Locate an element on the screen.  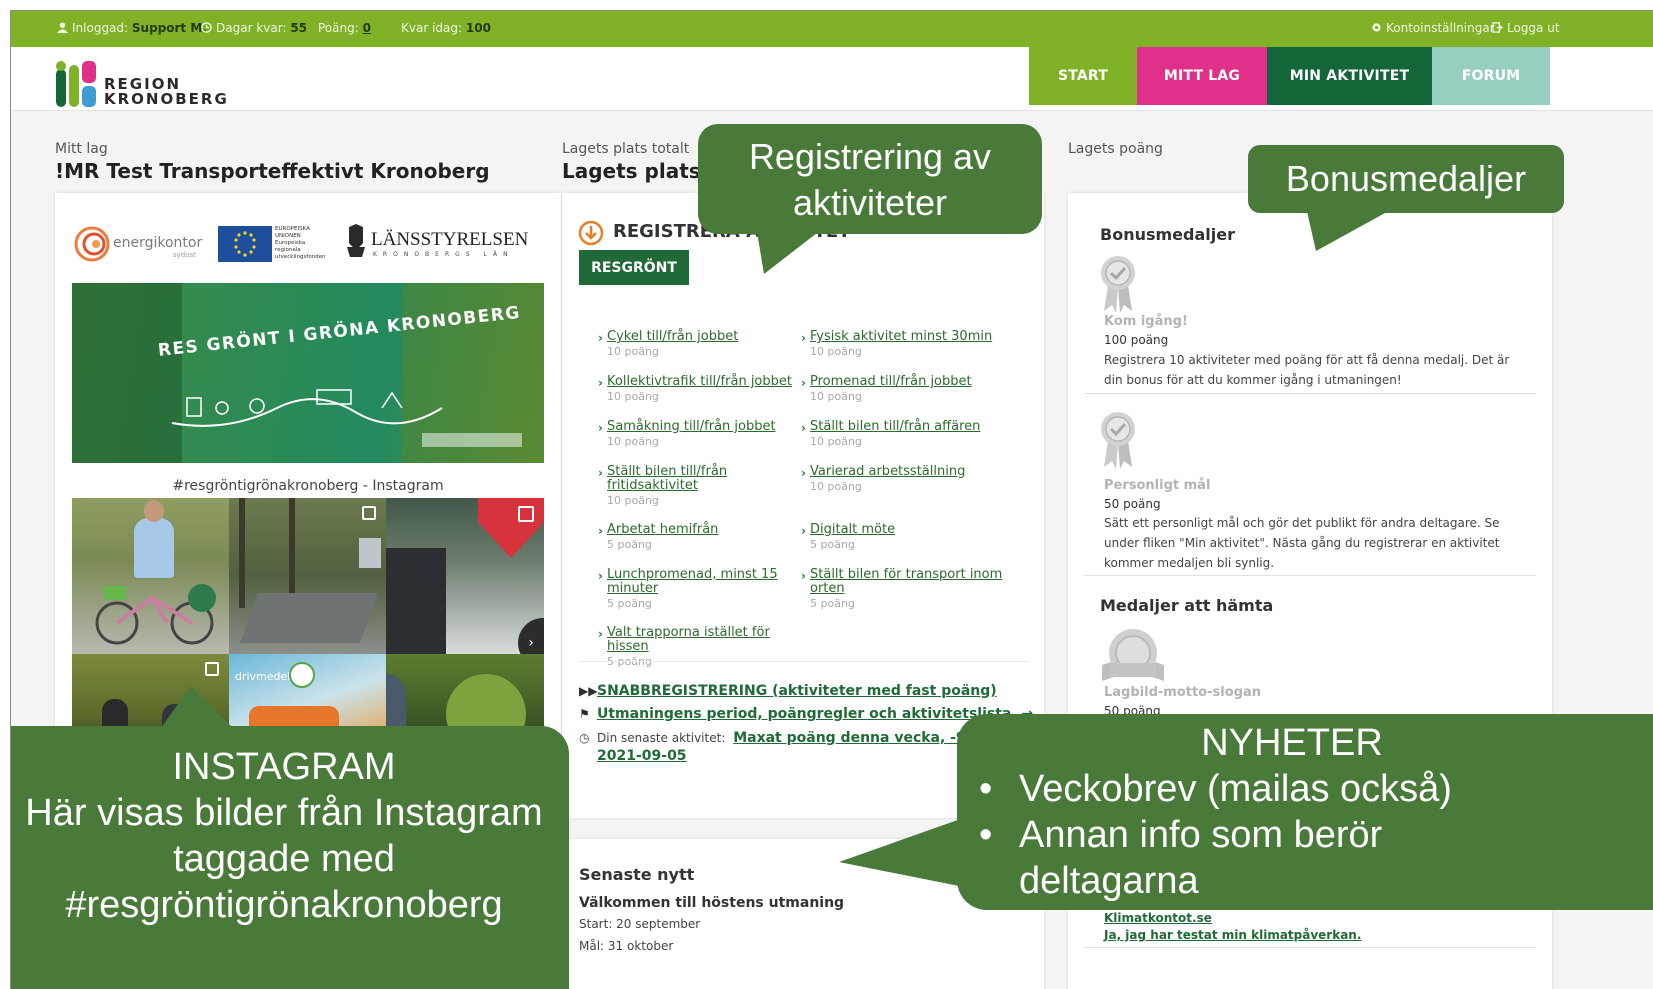
activity-name: Arbetat hemifrån is located at coordinates (707, 530).